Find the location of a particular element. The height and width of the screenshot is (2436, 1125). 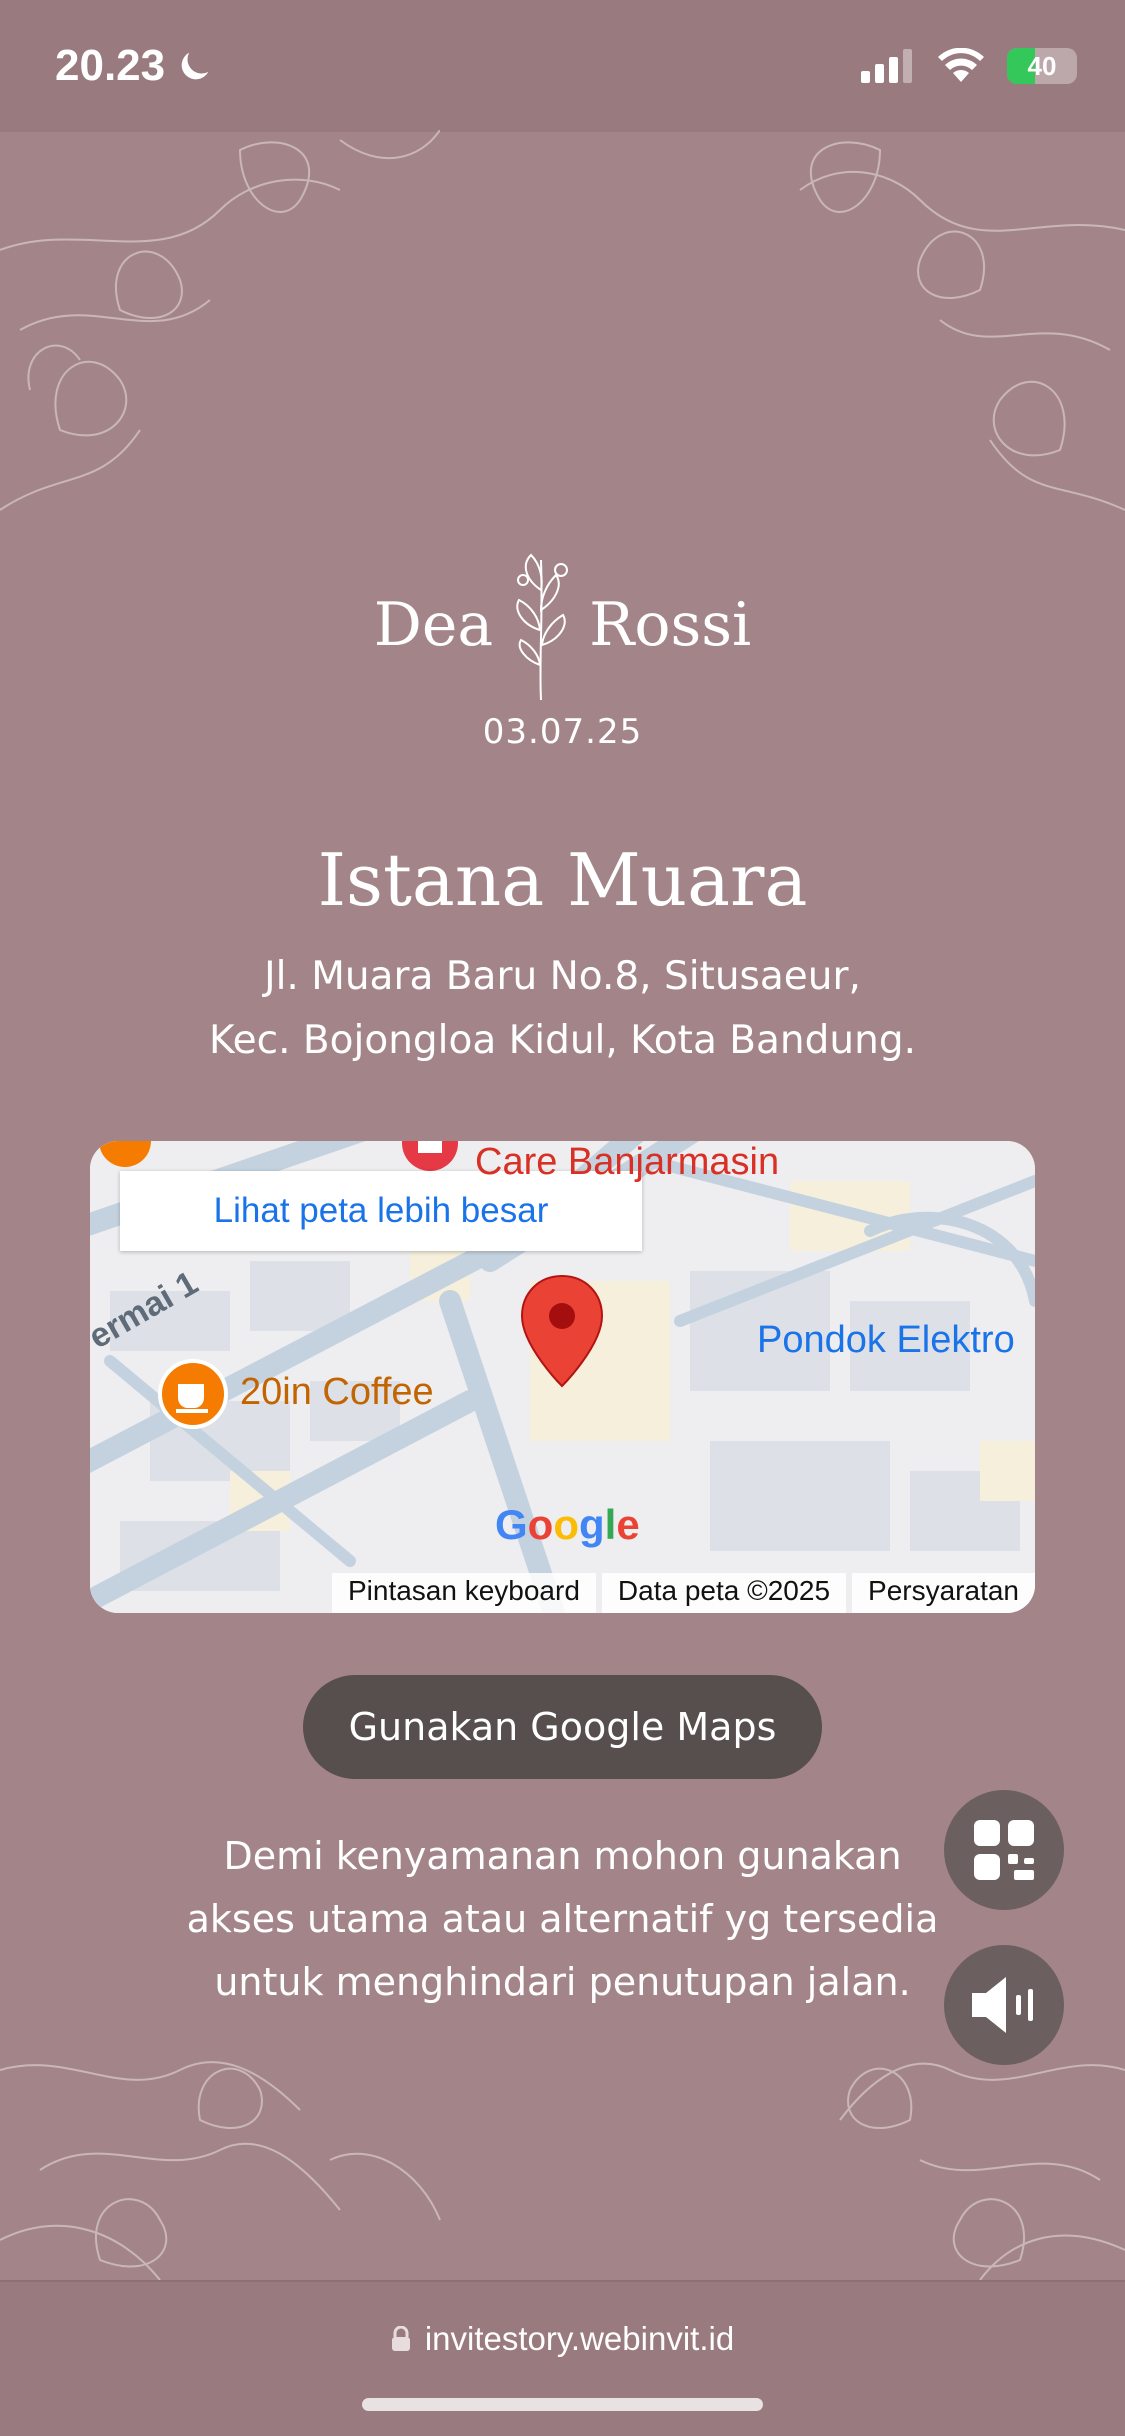

wifi-icon is located at coordinates (961, 65).